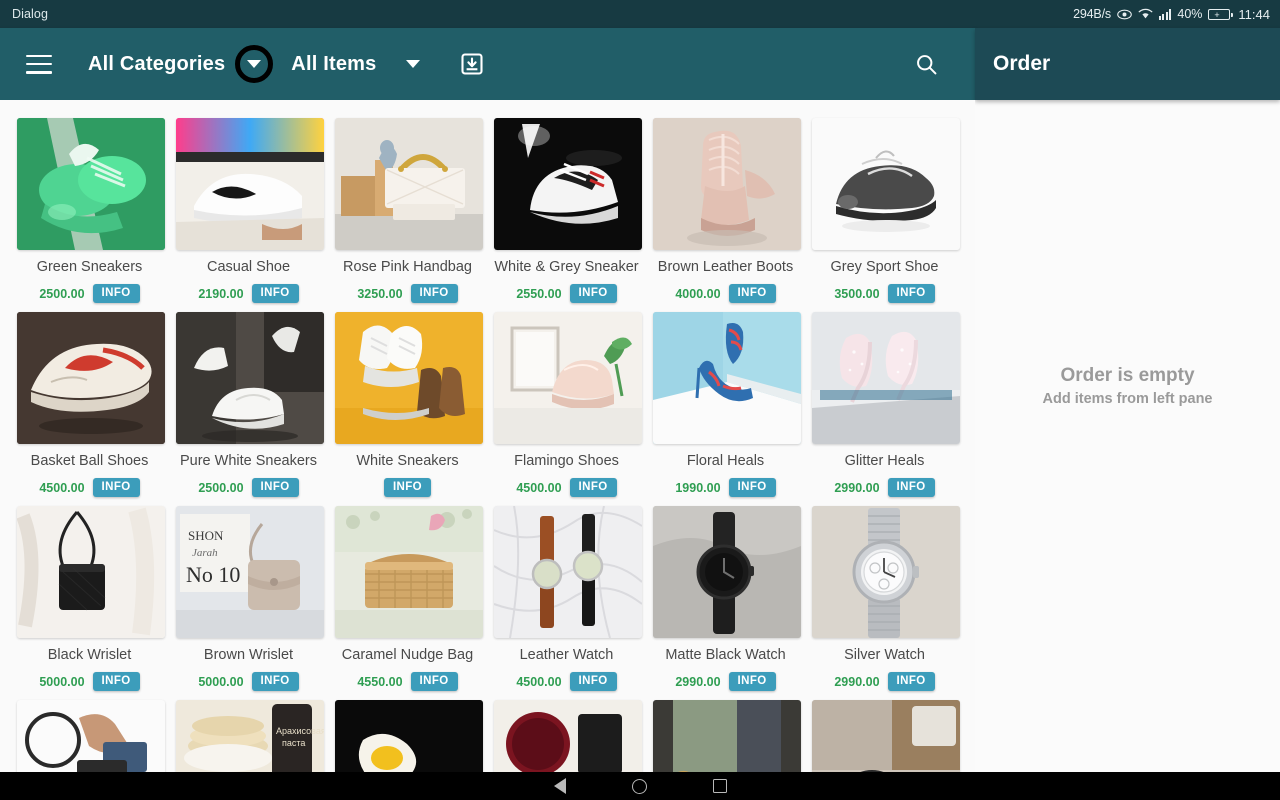 This screenshot has width=1280, height=800. What do you see at coordinates (89, 681) in the screenshot?
I see `product-price-row: 5000.00 INFO` at bounding box center [89, 681].